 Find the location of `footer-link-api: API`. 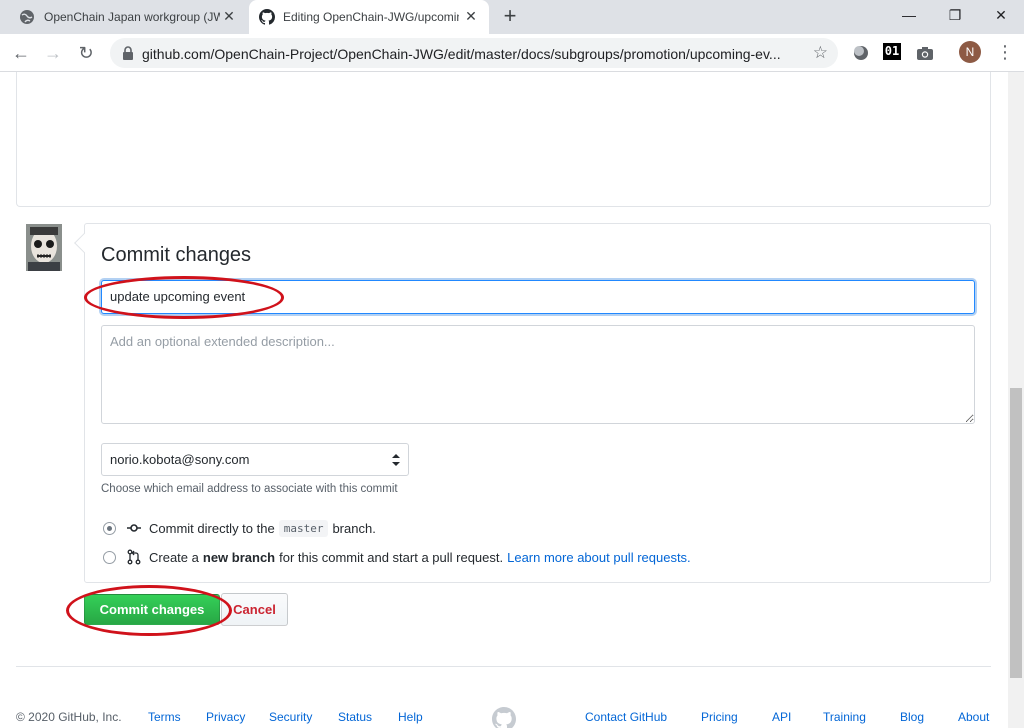

footer-link-api: API is located at coordinates (781, 717).